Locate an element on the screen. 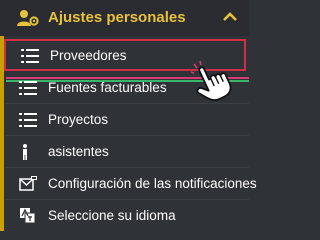 The image size is (320, 240). user-gear-icon is located at coordinates (28, 18).